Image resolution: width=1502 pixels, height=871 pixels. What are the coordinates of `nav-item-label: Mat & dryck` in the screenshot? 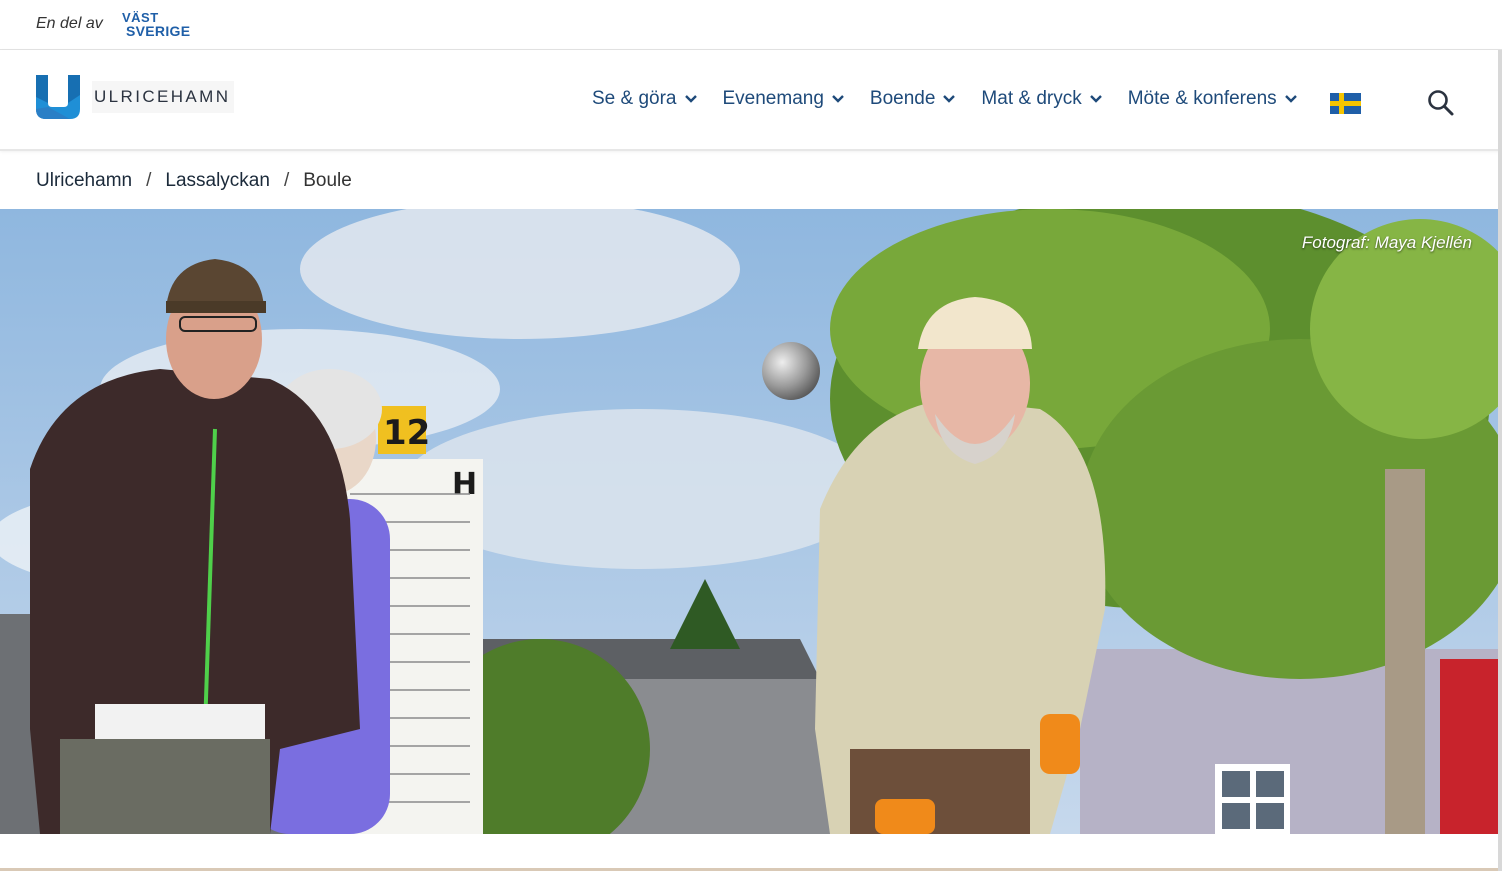 It's located at (1031, 98).